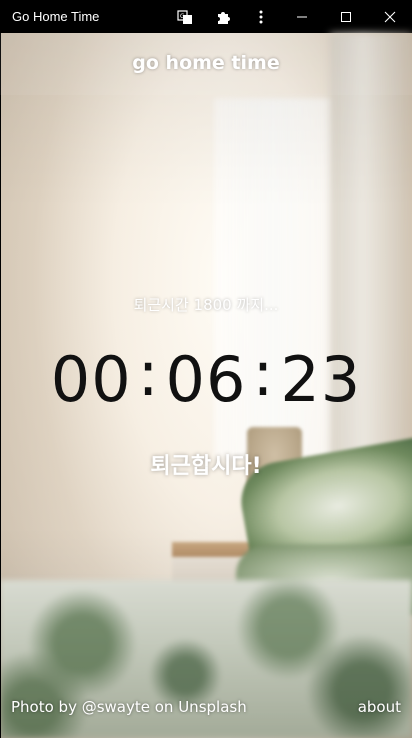  I want to click on about-link: about, so click(379, 707).